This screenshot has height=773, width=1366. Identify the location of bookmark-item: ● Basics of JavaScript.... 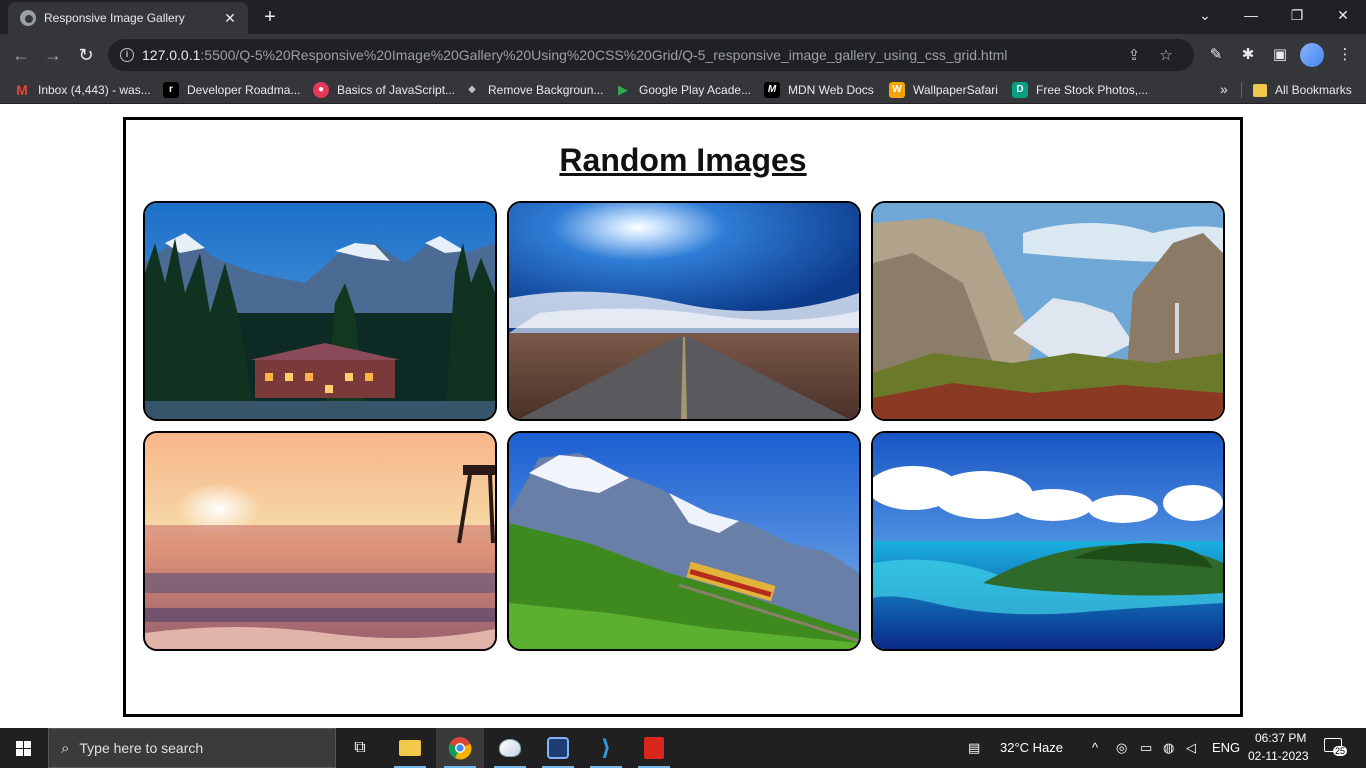
(384, 90).